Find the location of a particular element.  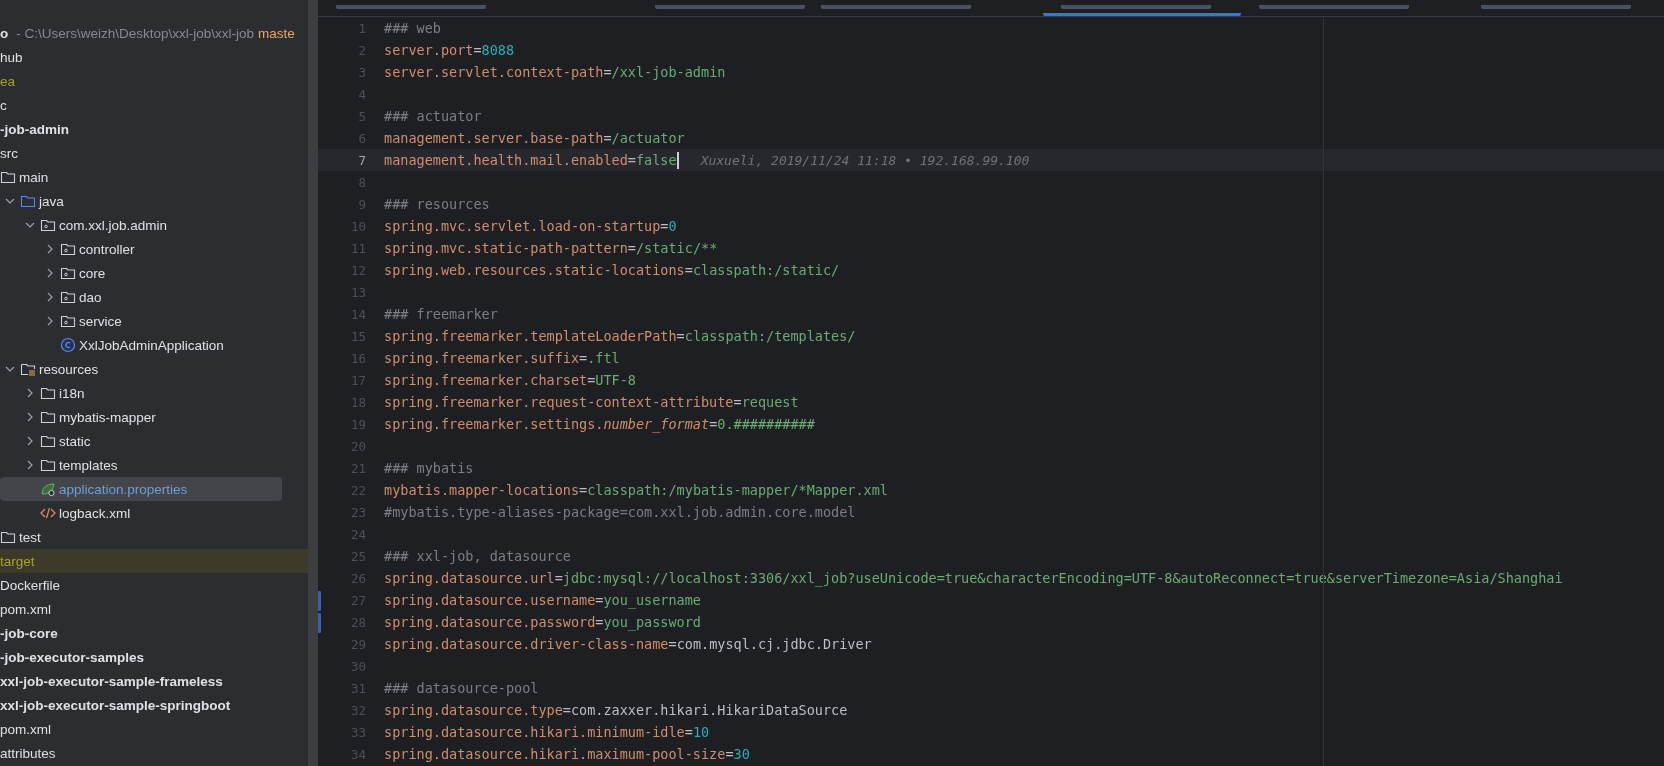

code-line: ### resources is located at coordinates (437, 204).